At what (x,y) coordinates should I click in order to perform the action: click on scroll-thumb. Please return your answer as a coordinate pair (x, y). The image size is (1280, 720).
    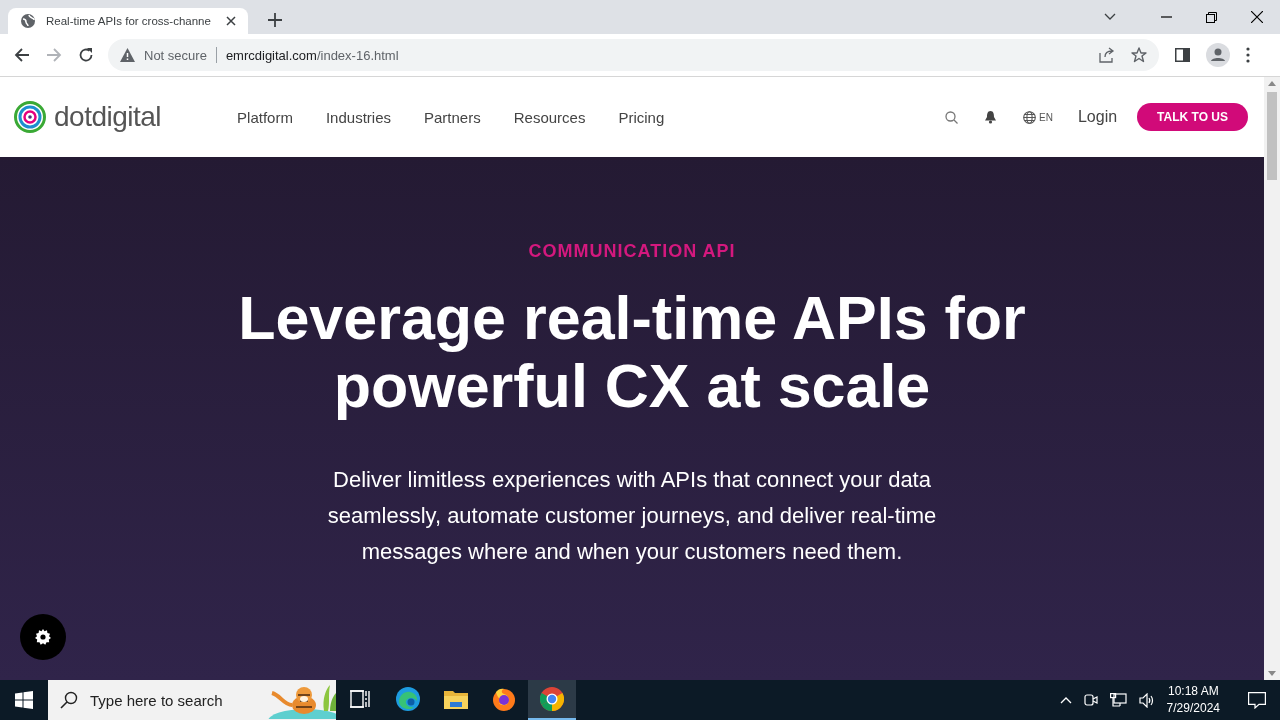
    Looking at the image, I should click on (1272, 136).